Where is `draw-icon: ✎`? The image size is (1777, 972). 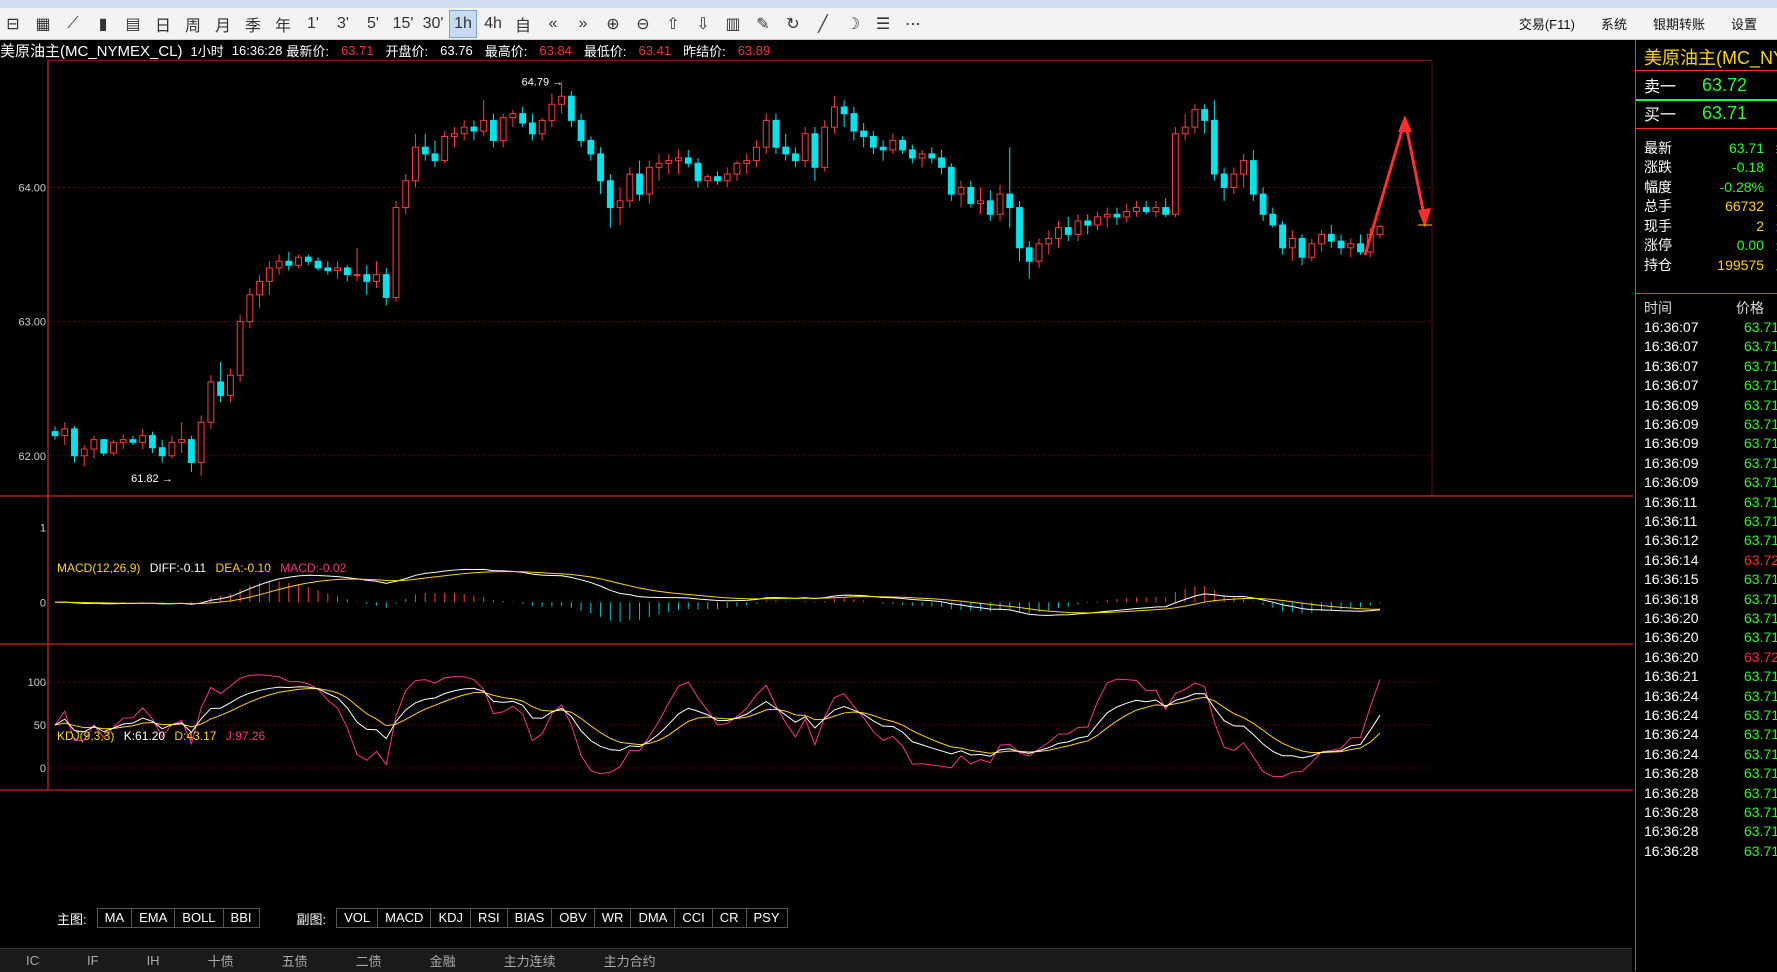 draw-icon: ✎ is located at coordinates (763, 24).